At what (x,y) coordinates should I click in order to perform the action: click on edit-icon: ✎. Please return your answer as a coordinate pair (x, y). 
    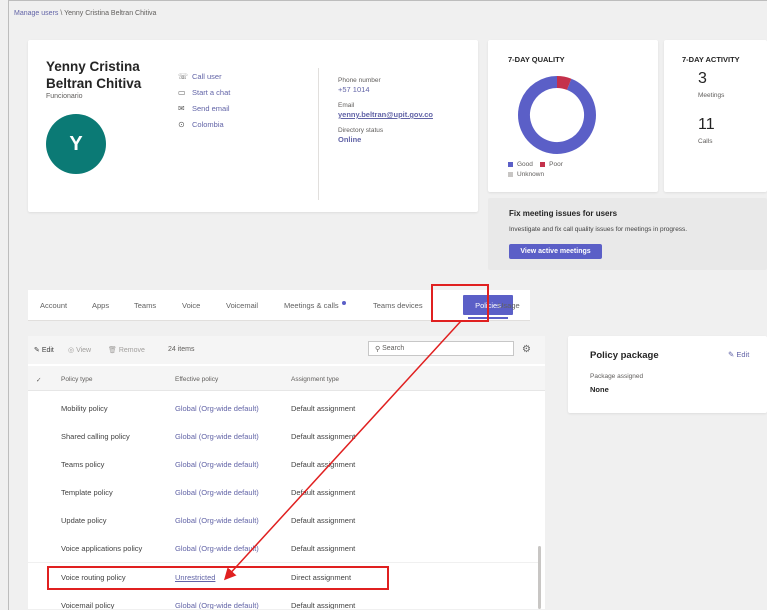
    Looking at the image, I should click on (38, 350).